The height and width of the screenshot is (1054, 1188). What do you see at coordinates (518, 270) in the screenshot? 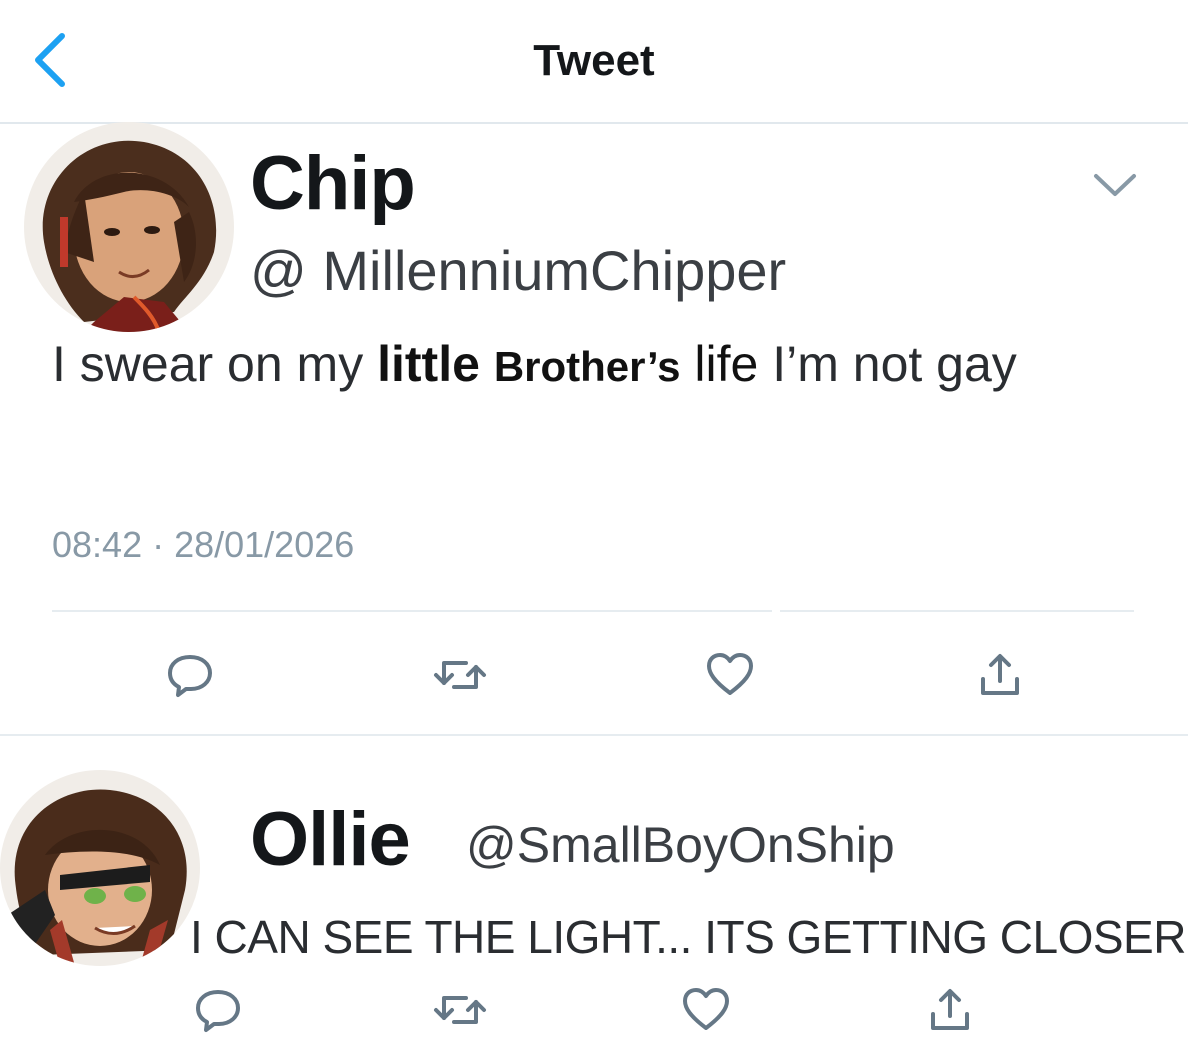
I see `author-handle: @ MillenniumChipper` at bounding box center [518, 270].